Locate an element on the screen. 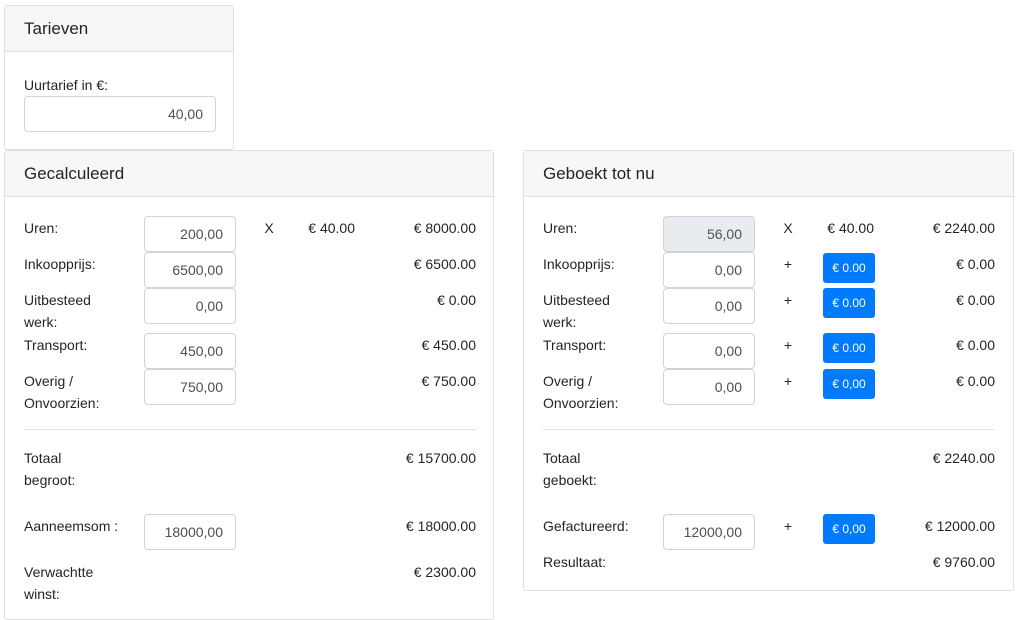 This screenshot has height=620, width=1024. gefactureerd-label: Gefactureerd: is located at coordinates (586, 526).